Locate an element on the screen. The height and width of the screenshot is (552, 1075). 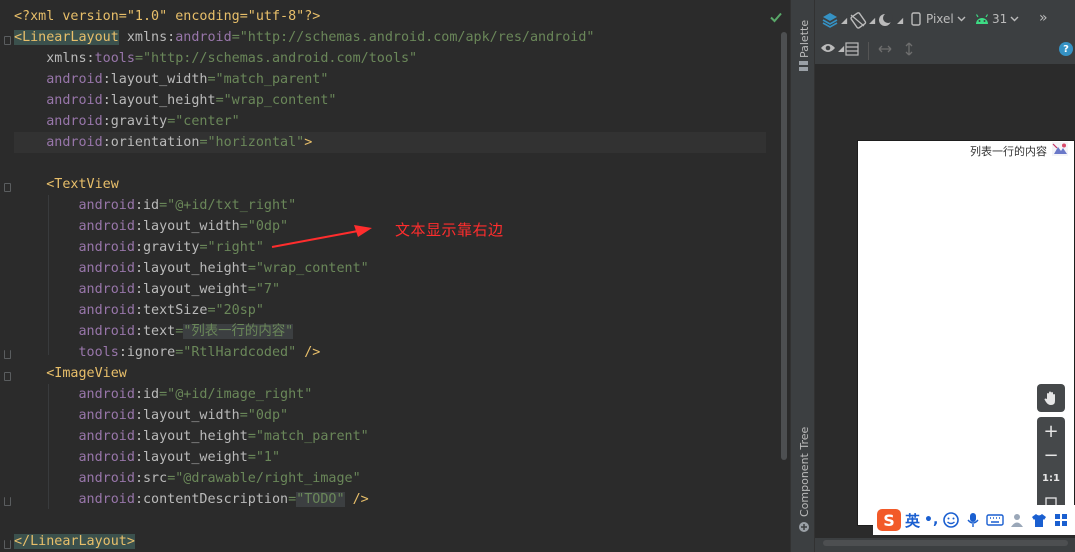
attr-value-folded-string: "列表一行的内容" is located at coordinates (238, 331).